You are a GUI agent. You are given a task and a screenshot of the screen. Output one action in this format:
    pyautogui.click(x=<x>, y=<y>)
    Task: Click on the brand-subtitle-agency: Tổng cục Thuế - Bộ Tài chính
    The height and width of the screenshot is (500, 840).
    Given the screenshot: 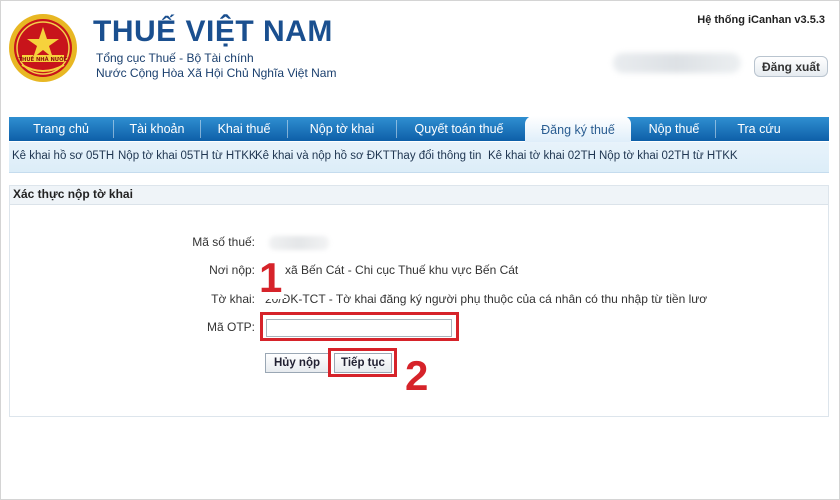 What is the action you would take?
    pyautogui.click(x=175, y=58)
    